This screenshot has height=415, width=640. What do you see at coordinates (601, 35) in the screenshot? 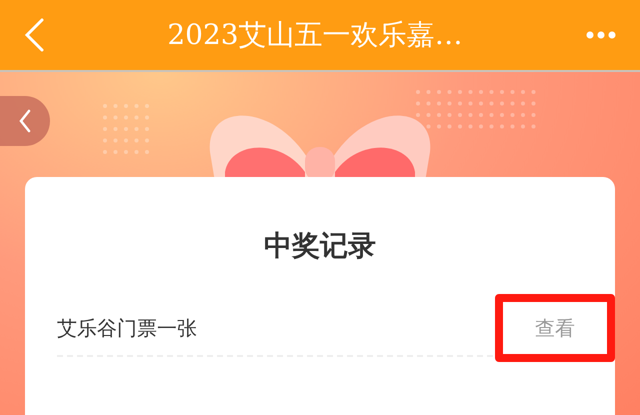
I see `more-icon` at bounding box center [601, 35].